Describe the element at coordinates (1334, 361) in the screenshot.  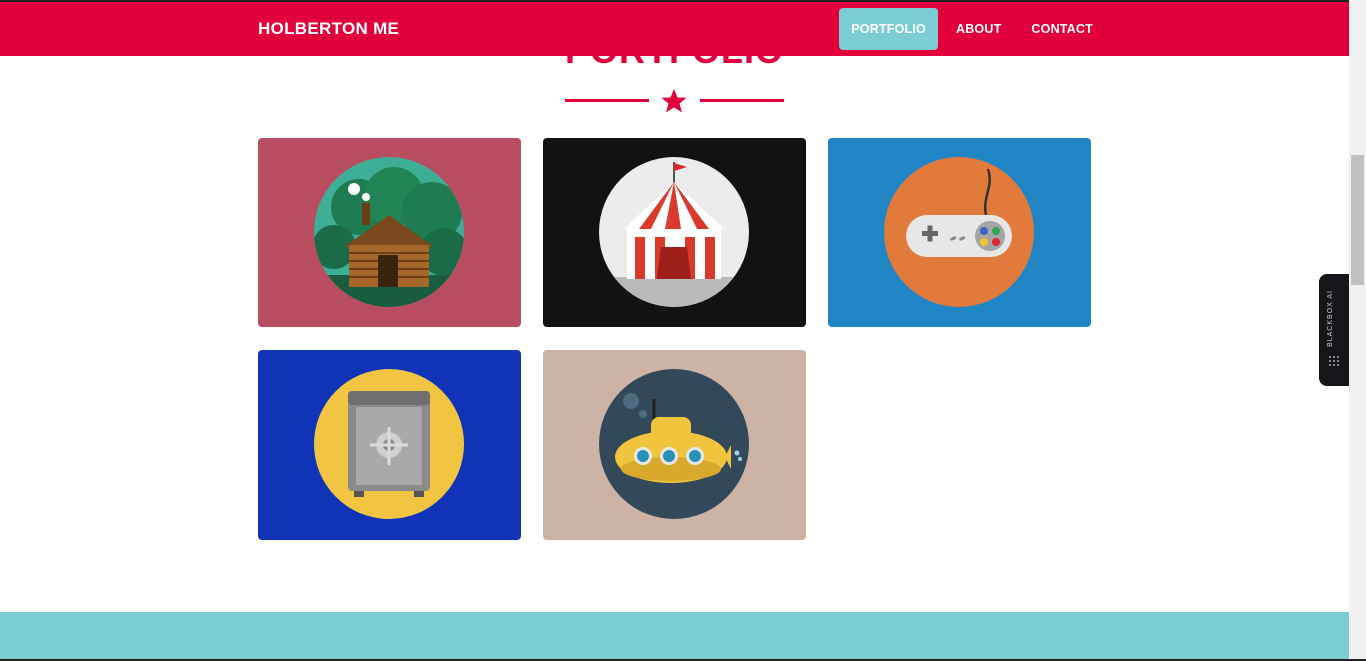
I see `blackbox-ai-icon` at that location.